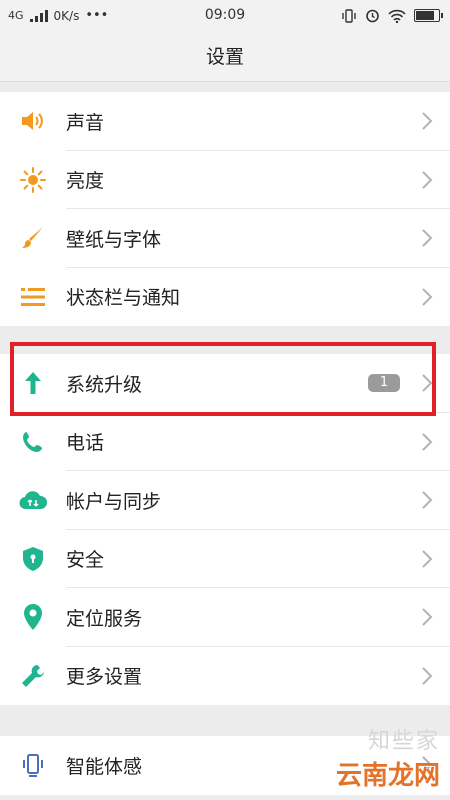  I want to click on settings-item-brightness: 亮度, so click(225, 180).